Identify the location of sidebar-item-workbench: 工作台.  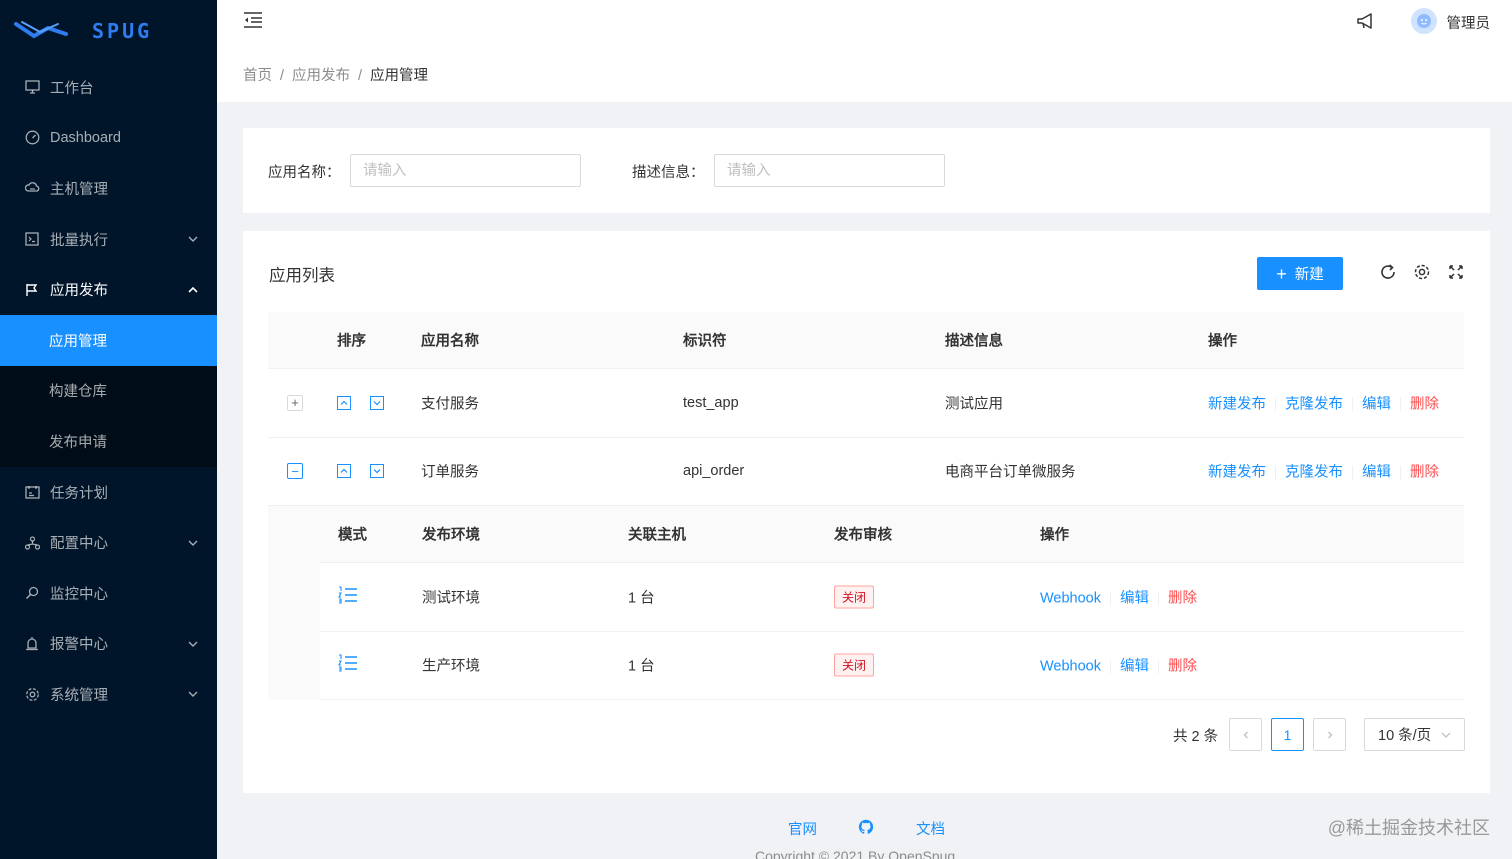
(108, 87).